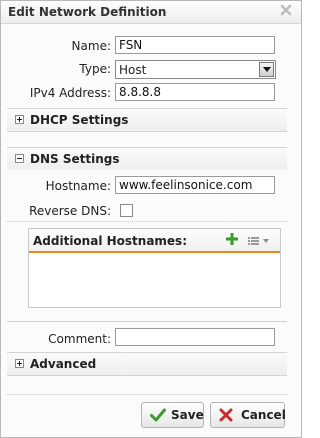 The image size is (320, 438). Describe the element at coordinates (154, 268) in the screenshot. I see `additional-hostnames-panel: Additional Hostnames:` at that location.